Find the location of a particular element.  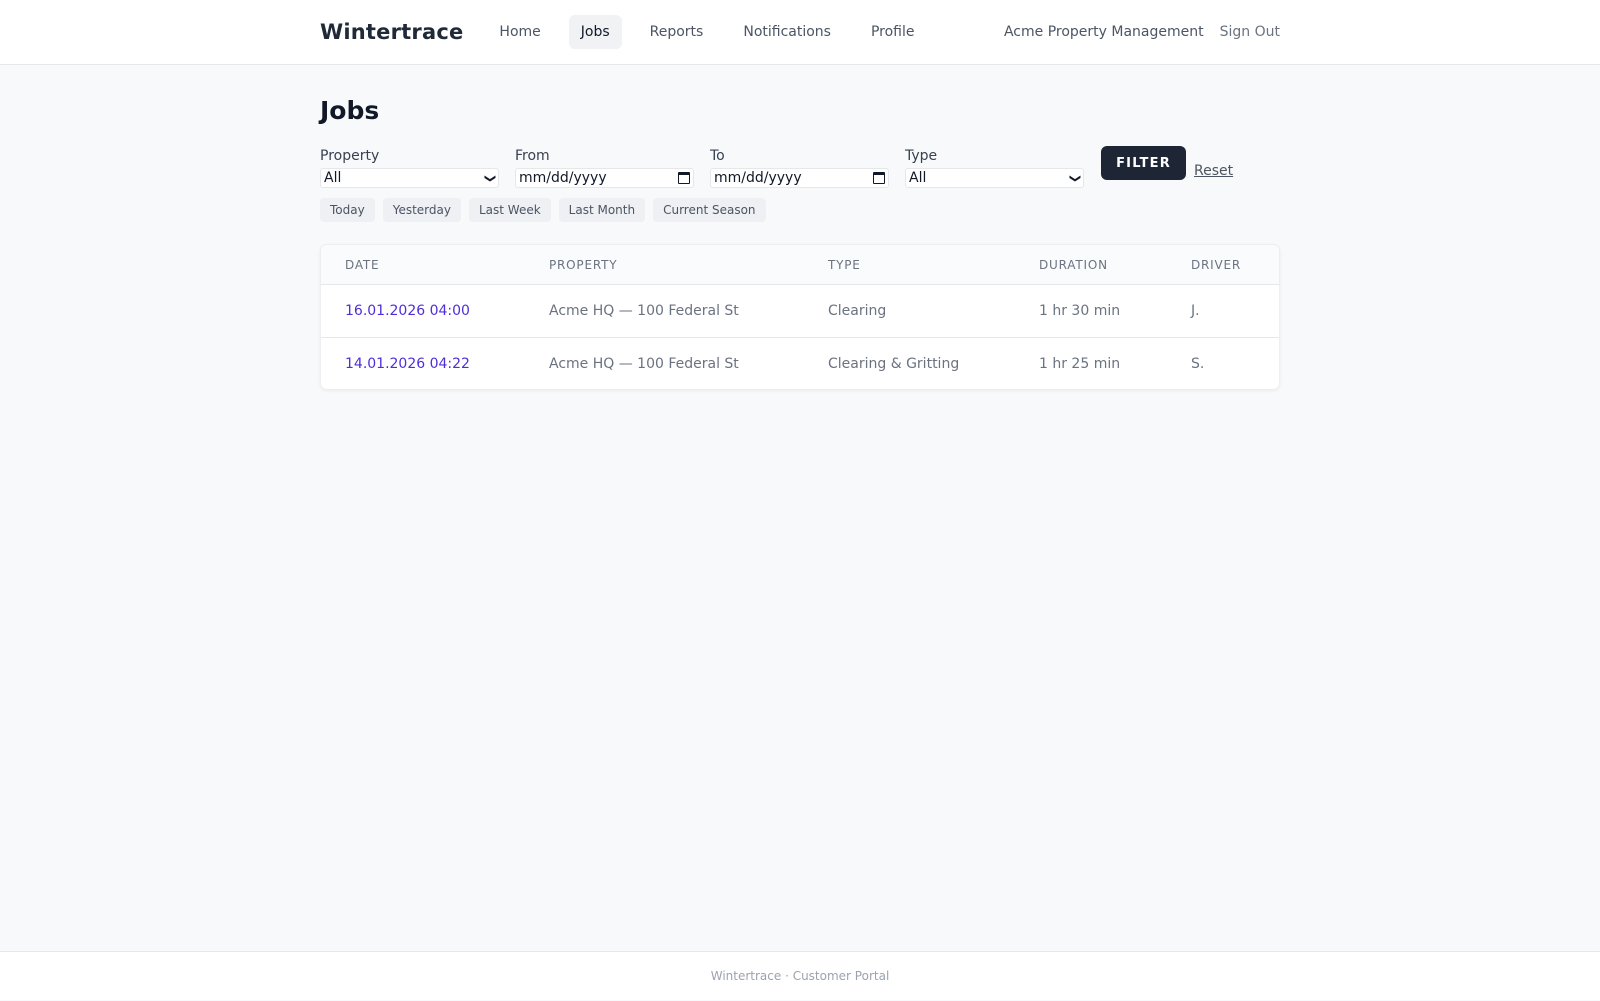

organization-name: Acme Property Management is located at coordinates (1103, 32).